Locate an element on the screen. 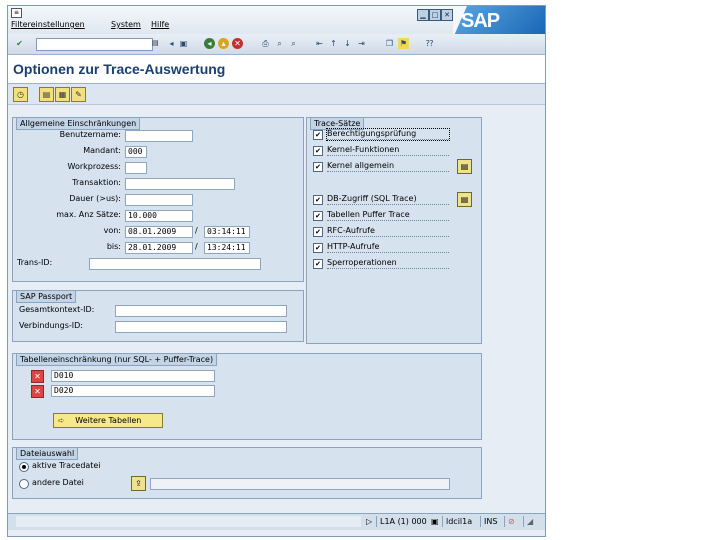 This screenshot has width=720, height=540. other-file-radio is located at coordinates (24, 484).